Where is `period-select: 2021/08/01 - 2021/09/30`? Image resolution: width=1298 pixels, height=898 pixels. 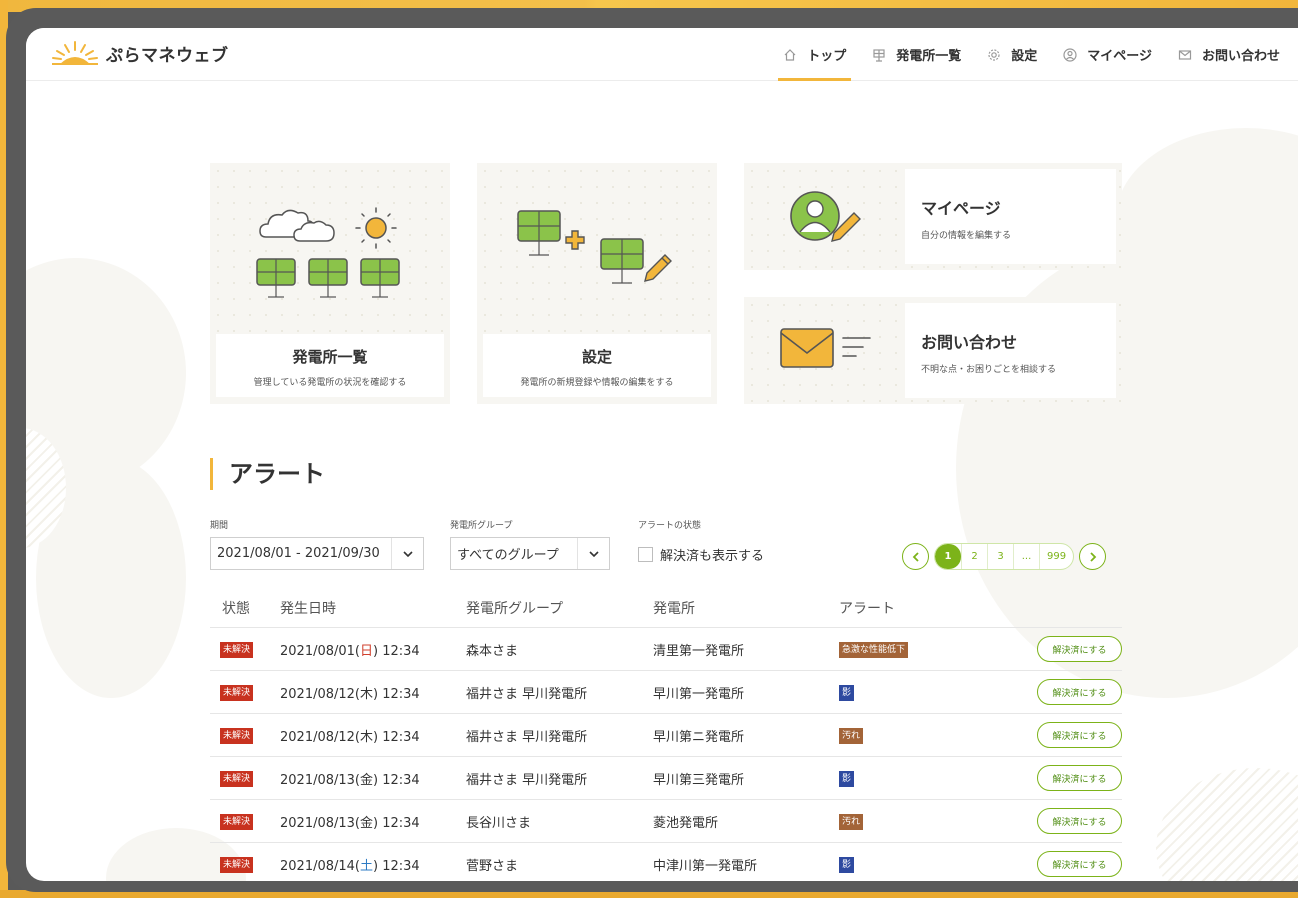
period-select: 2021/08/01 - 2021/09/30 is located at coordinates (317, 553).